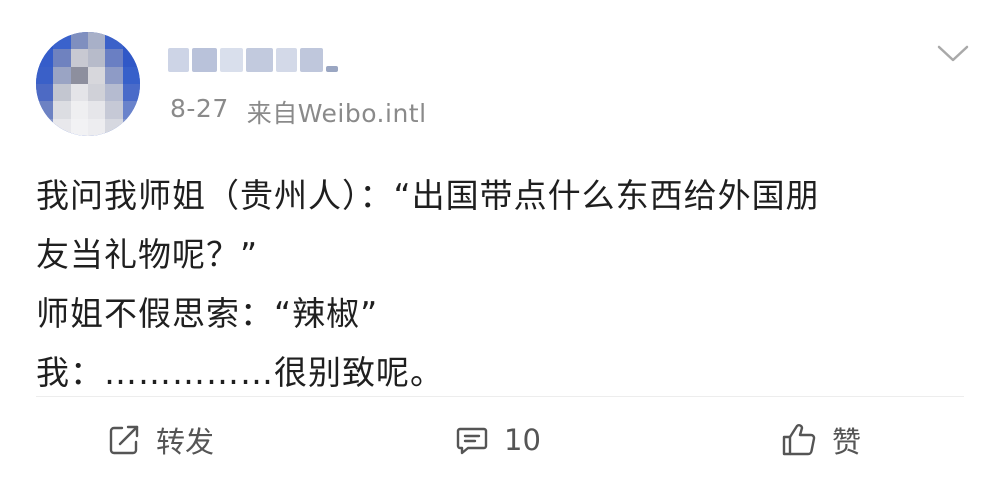  Describe the element at coordinates (953, 53) in the screenshot. I see `chevron-down-icon` at that location.